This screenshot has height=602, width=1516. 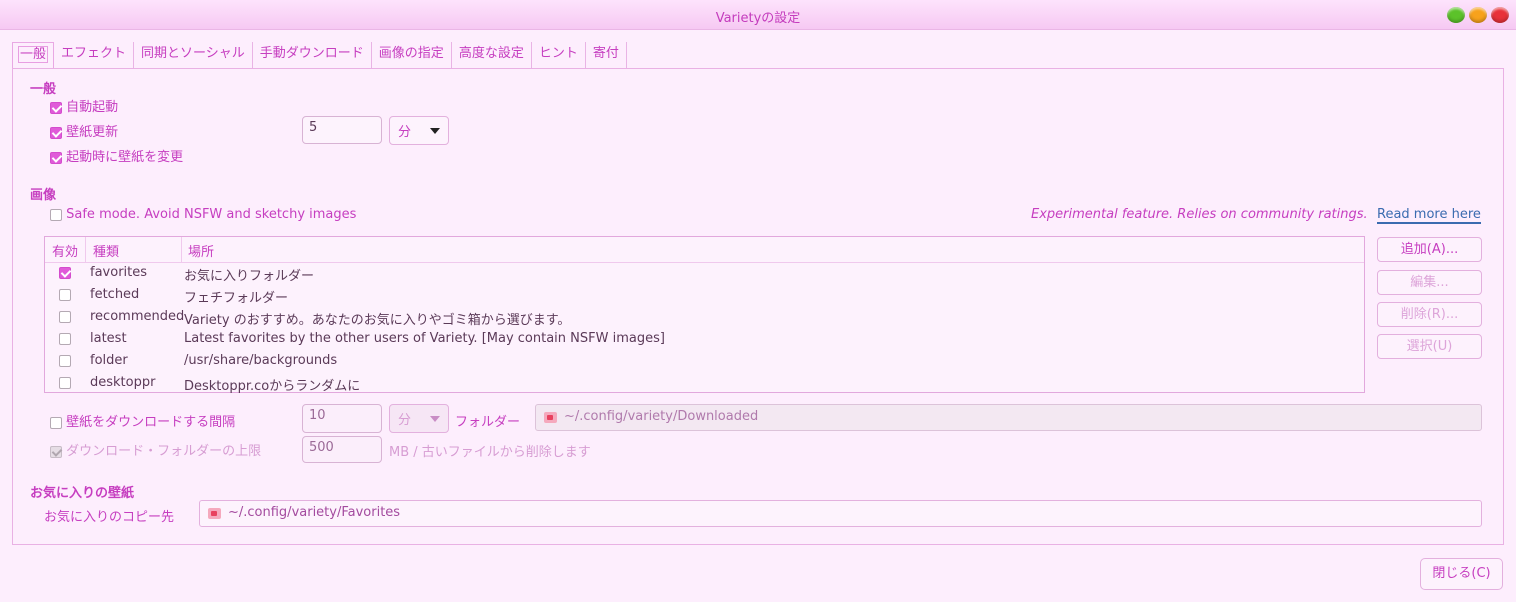 What do you see at coordinates (109, 360) in the screenshot?
I see `row-type: folder` at bounding box center [109, 360].